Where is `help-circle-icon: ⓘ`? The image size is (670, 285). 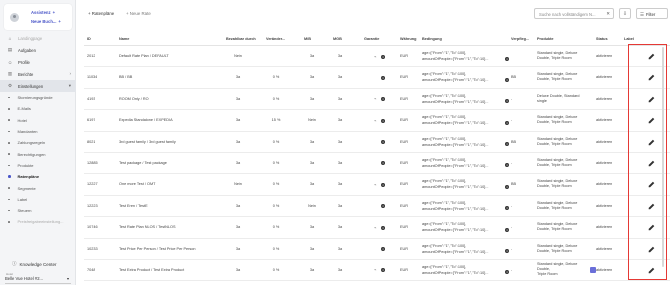
help-circle-icon: ⓘ is located at coordinates (14, 263).